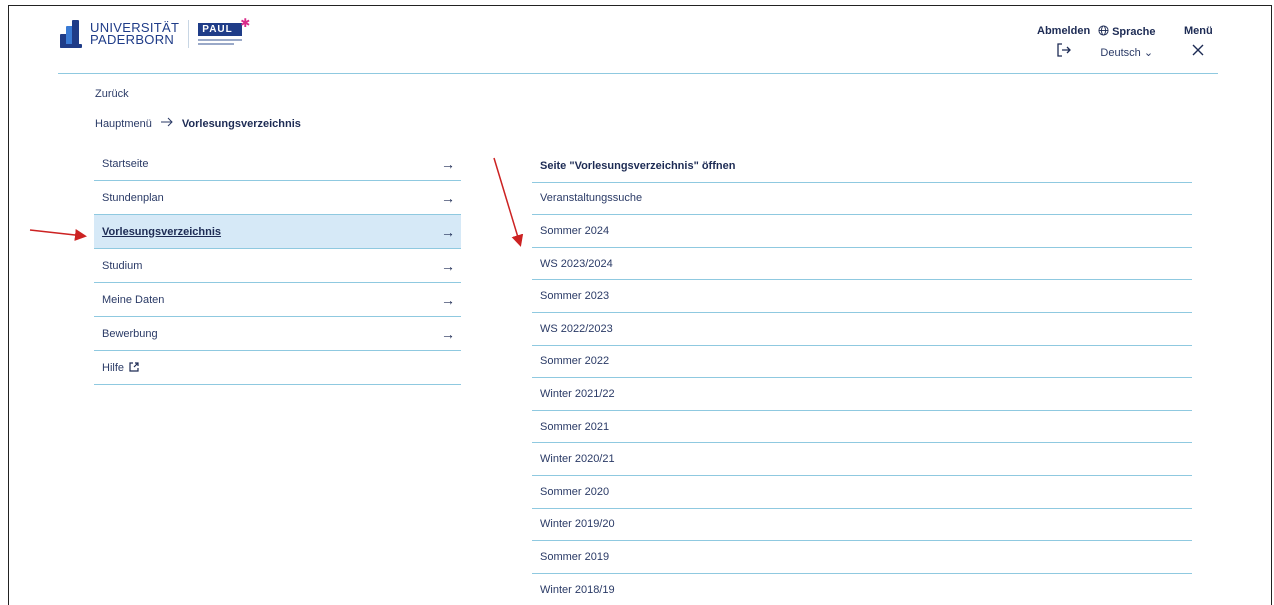 This screenshot has width=1274, height=605. What do you see at coordinates (133, 197) in the screenshot?
I see `menu-item-label: Stundenplan` at bounding box center [133, 197].